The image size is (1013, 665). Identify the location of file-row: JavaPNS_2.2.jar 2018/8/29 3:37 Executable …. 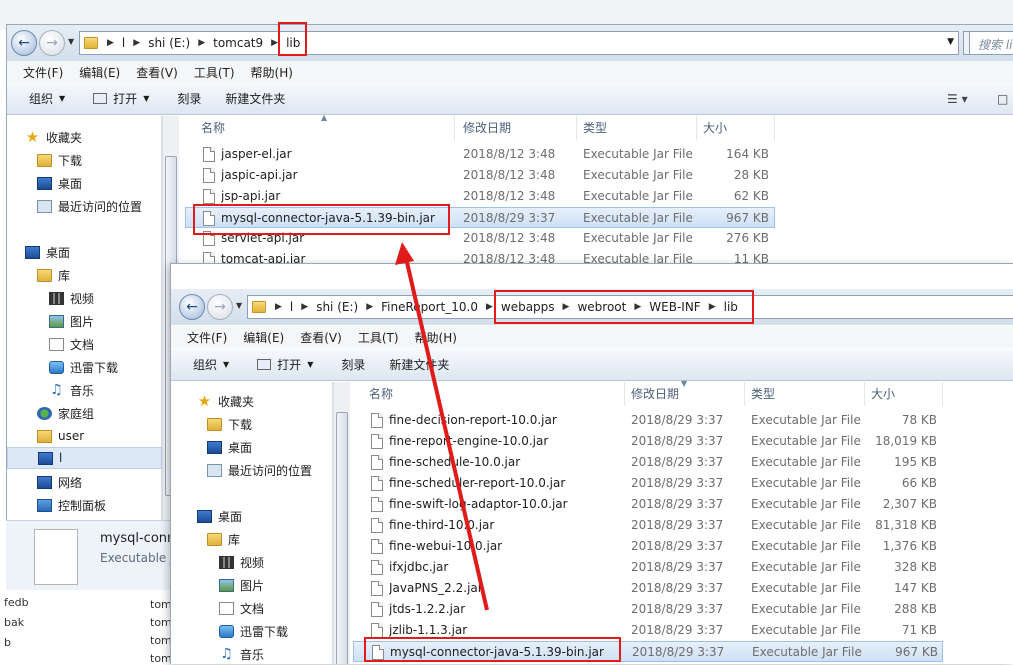
(648, 588).